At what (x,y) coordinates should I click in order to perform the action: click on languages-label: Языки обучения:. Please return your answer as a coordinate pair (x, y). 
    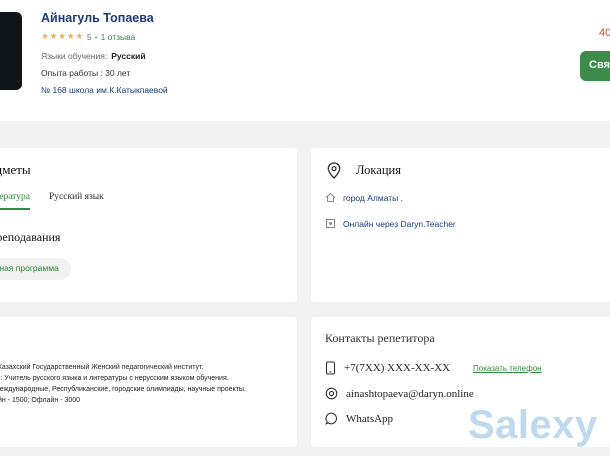
    Looking at the image, I should click on (74, 56).